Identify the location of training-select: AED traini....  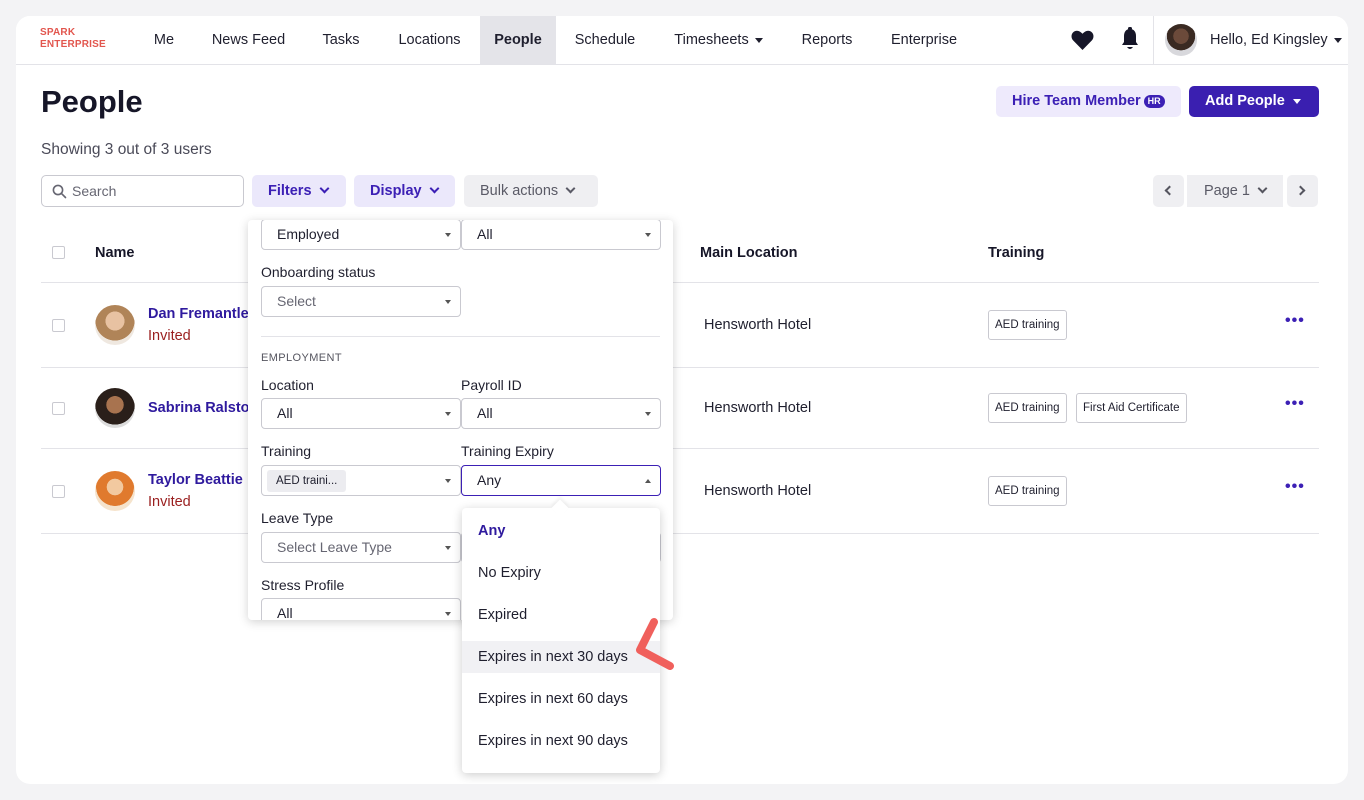
(361, 480).